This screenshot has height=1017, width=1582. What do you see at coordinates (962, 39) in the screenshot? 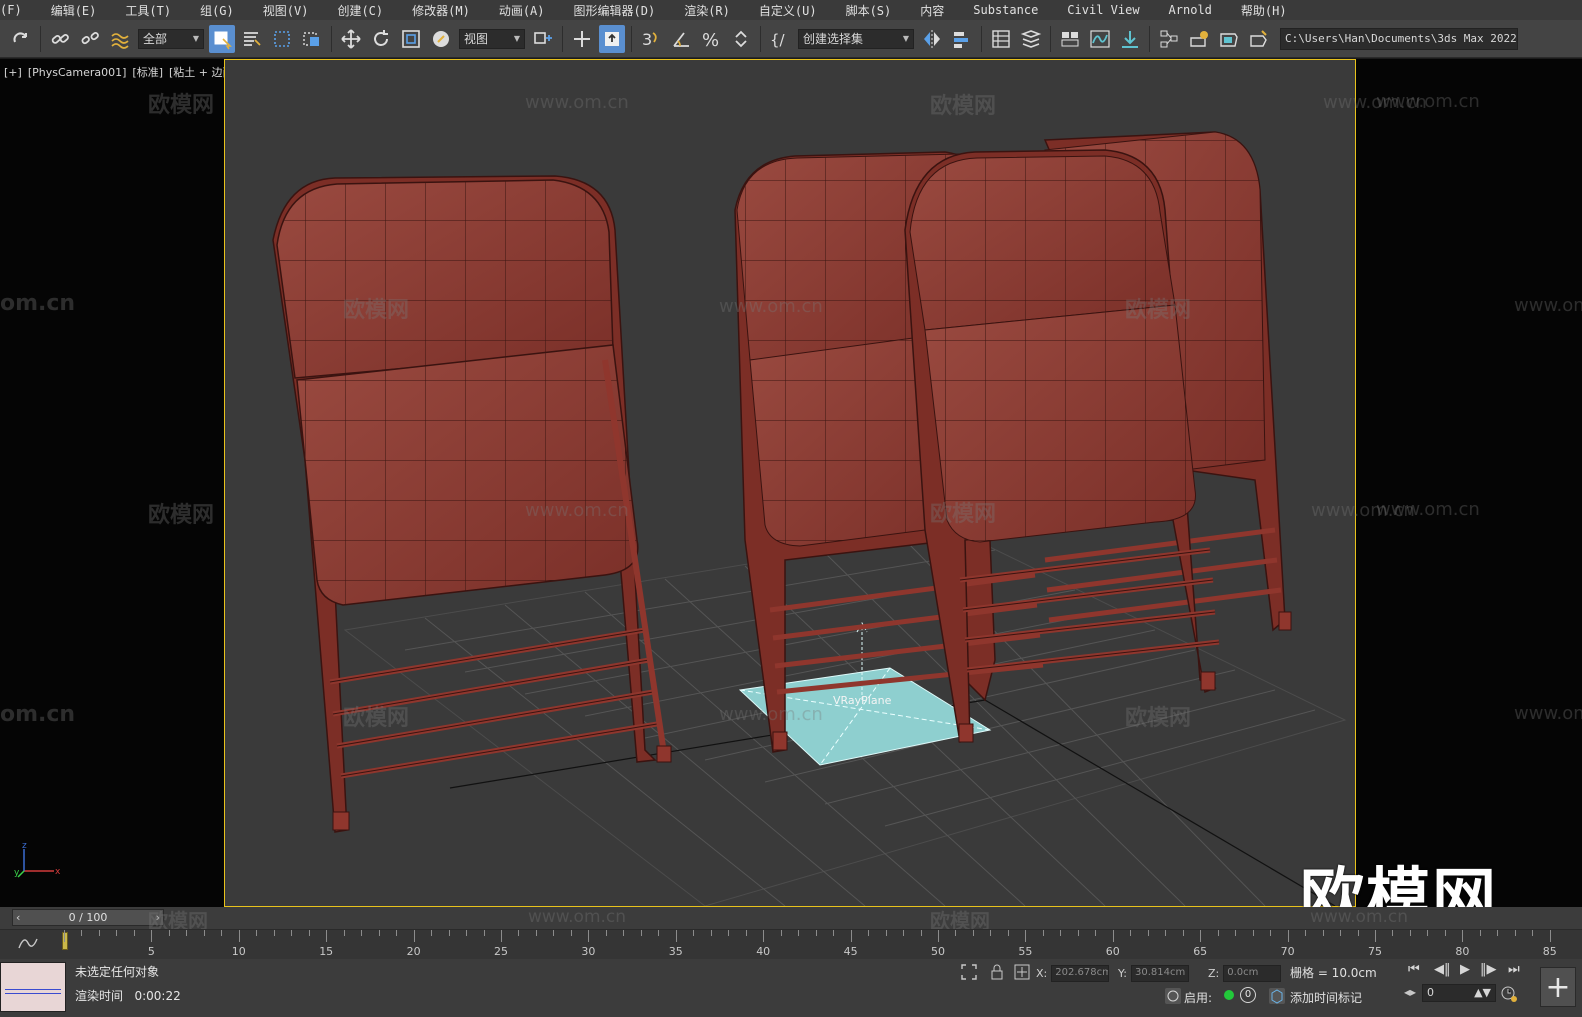
I see `align-icon` at bounding box center [962, 39].